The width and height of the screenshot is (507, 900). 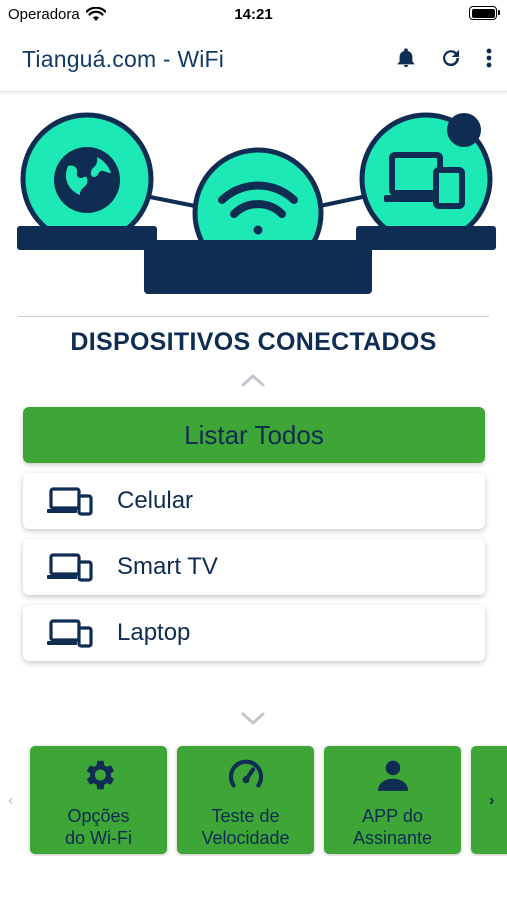 What do you see at coordinates (123, 59) in the screenshot?
I see `app-title: Tianguá.com - WiFi` at bounding box center [123, 59].